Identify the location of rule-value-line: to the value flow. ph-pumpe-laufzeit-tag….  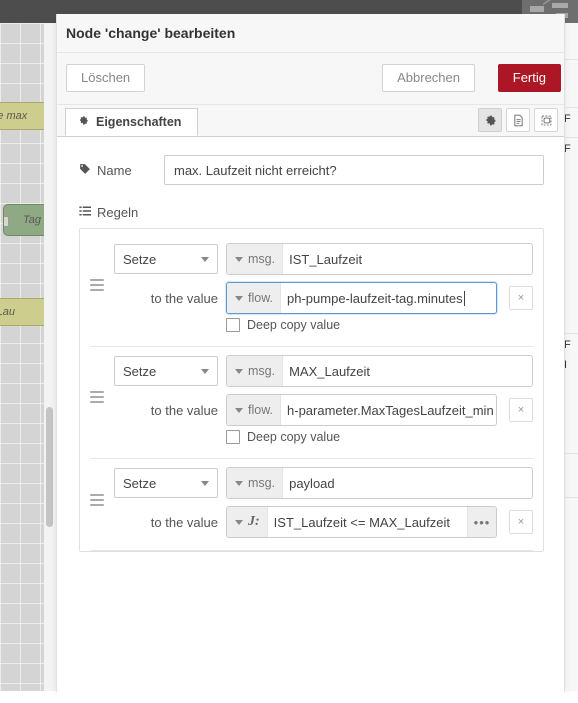
(323, 298).